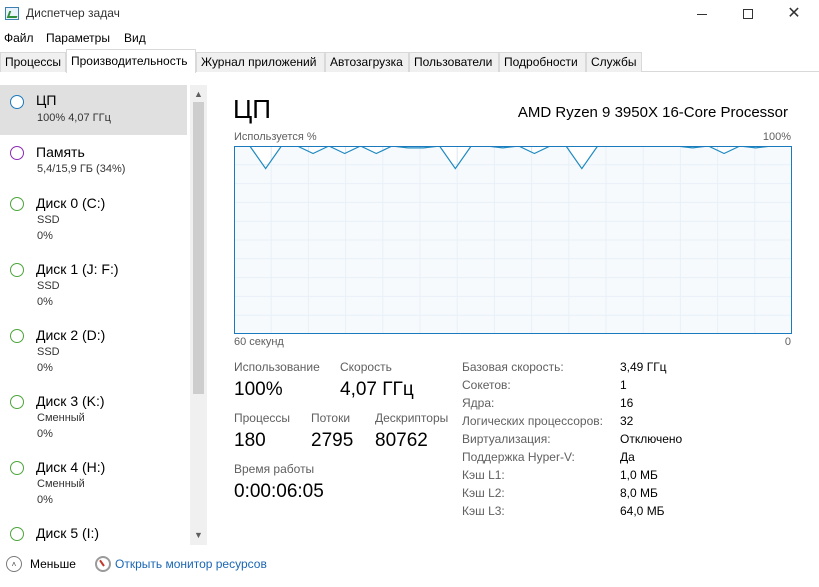 The width and height of the screenshot is (819, 587). What do you see at coordinates (19, 38) in the screenshot?
I see `menu-file: Файл` at bounding box center [19, 38].